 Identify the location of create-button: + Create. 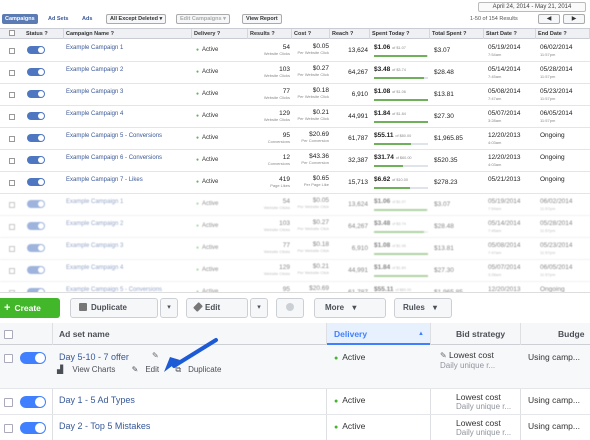
(30, 308).